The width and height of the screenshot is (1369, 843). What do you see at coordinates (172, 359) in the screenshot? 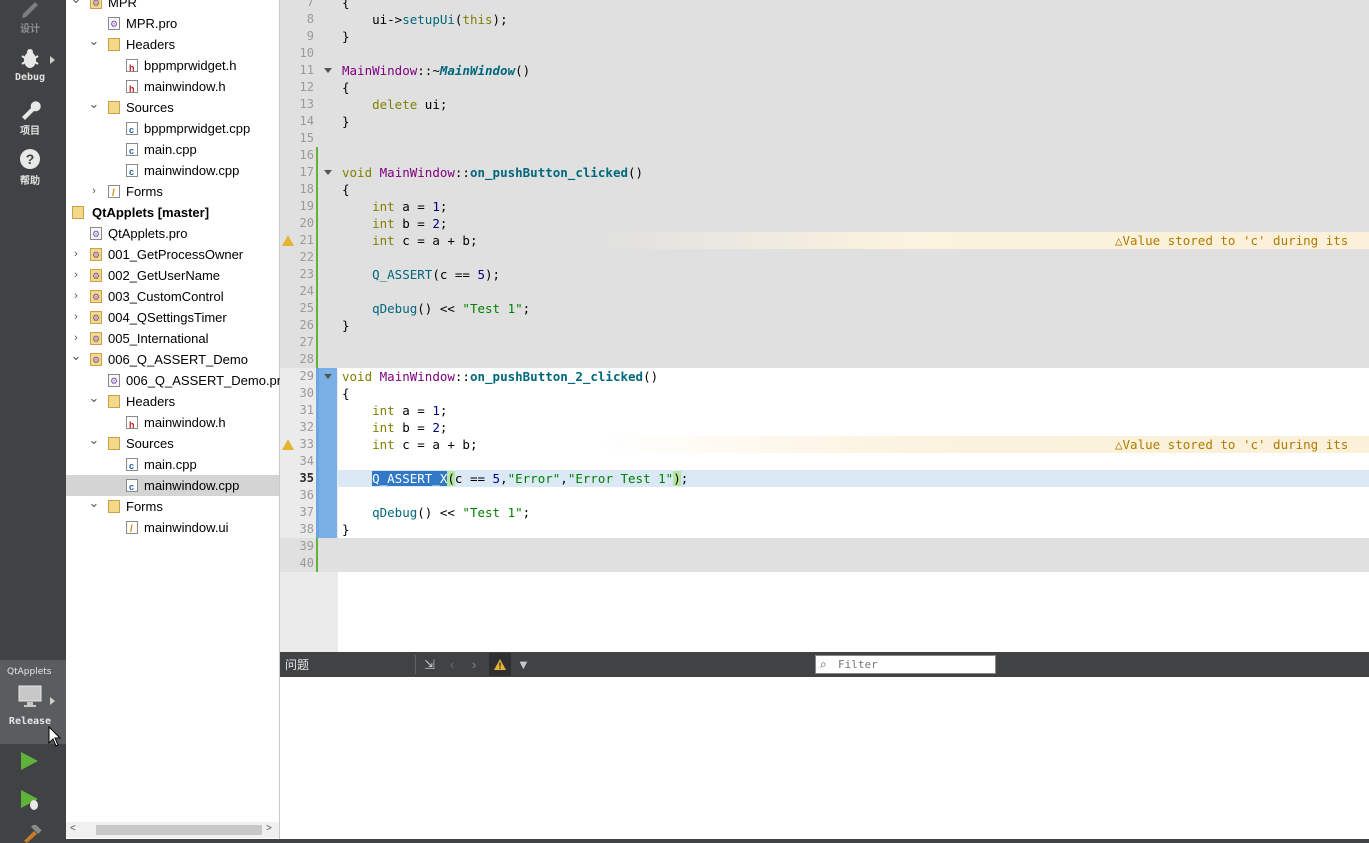
I see `tree-item: ⌄ 006_Q_ASSERT_Demo` at bounding box center [172, 359].